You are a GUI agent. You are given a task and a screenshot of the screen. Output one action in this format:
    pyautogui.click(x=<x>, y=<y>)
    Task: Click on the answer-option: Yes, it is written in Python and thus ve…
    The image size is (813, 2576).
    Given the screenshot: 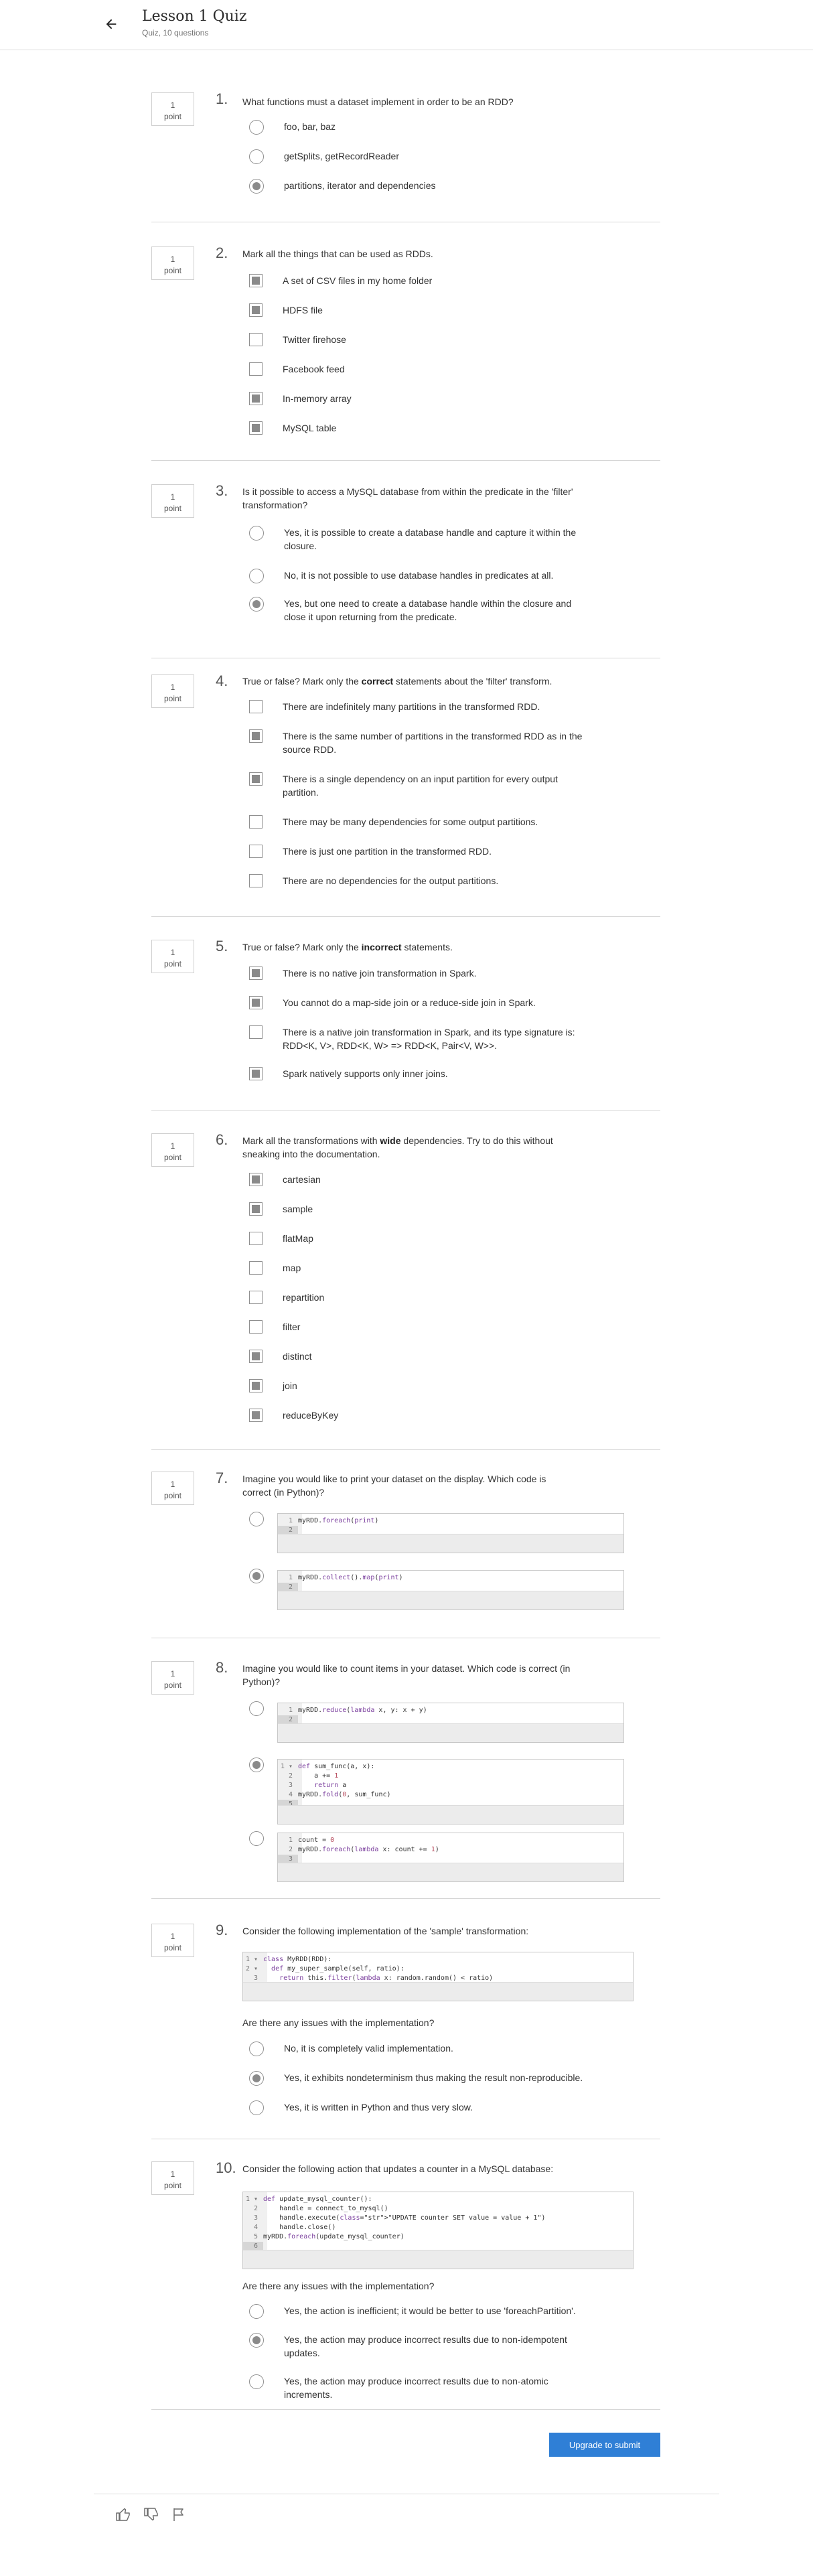 What is the action you would take?
    pyautogui.click(x=420, y=2107)
    